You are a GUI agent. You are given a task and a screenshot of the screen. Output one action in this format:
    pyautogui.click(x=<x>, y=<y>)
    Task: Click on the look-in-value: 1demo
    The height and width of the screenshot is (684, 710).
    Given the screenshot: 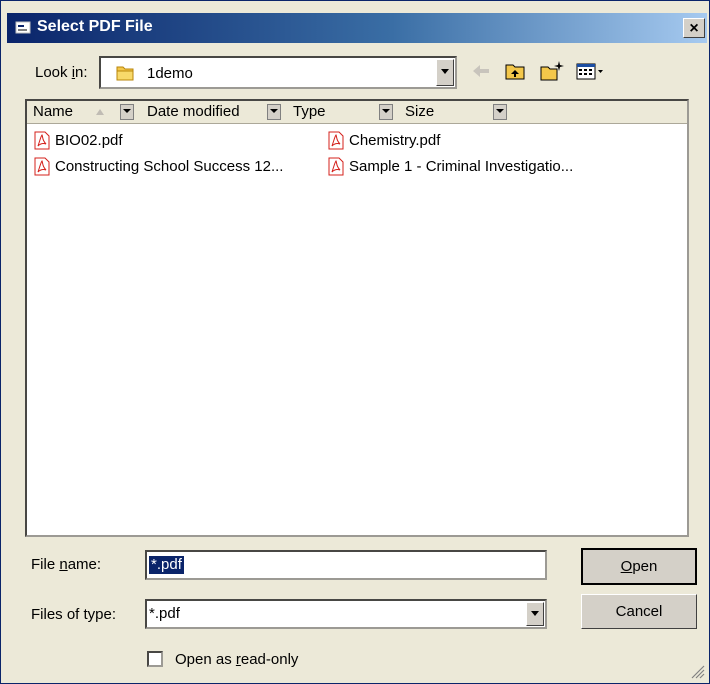 What is the action you would take?
    pyautogui.click(x=170, y=73)
    